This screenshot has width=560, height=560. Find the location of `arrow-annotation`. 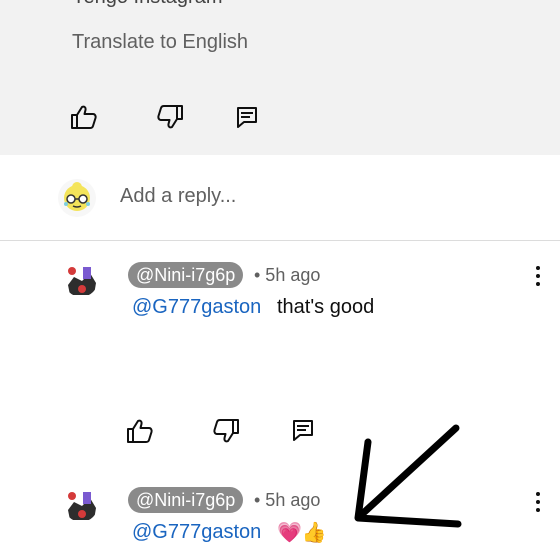

arrow-annotation is located at coordinates (408, 476).